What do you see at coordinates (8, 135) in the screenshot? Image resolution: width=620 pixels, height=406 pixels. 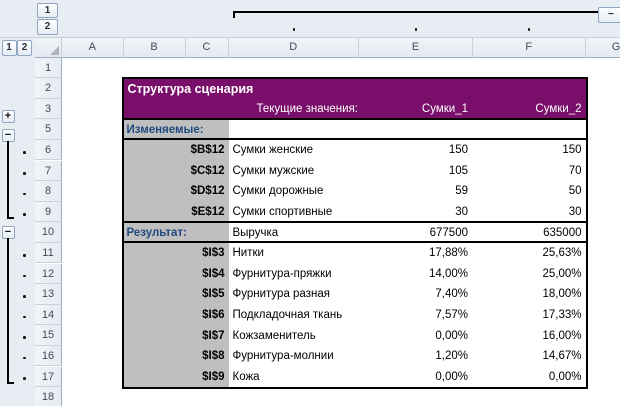 I see `row-outline-collapse-button-changing: −` at bounding box center [8, 135].